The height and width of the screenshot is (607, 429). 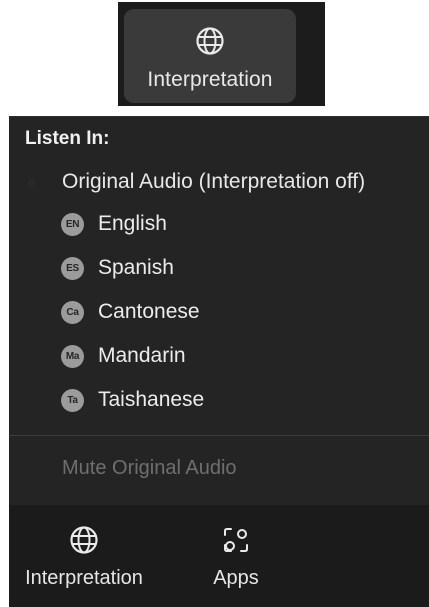 I want to click on option-language-english: EN English, so click(x=219, y=224).